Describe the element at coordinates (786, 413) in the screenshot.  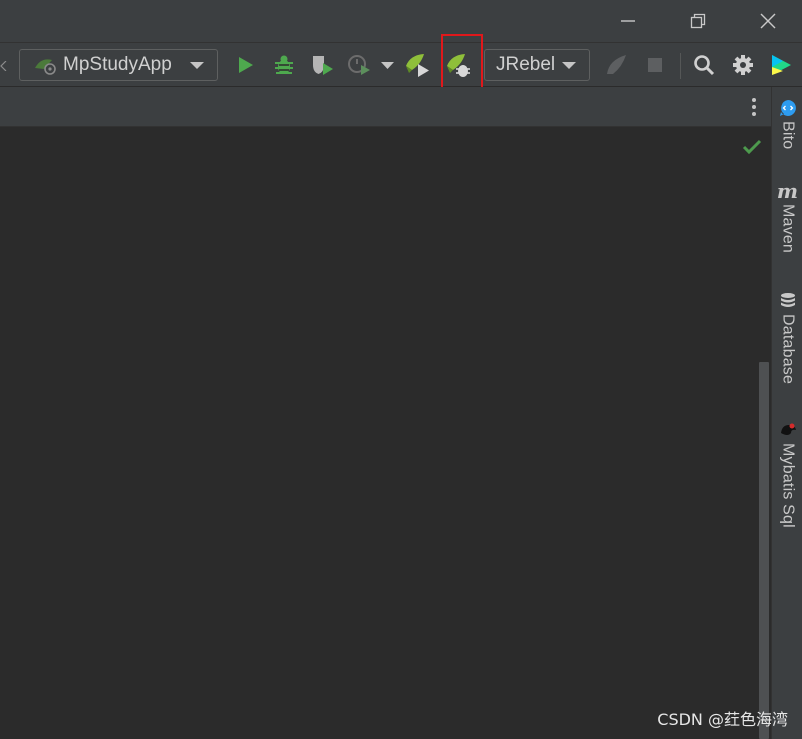
I see `right-tool-bar: Bito m Maven Database Mybatis Sql` at that location.